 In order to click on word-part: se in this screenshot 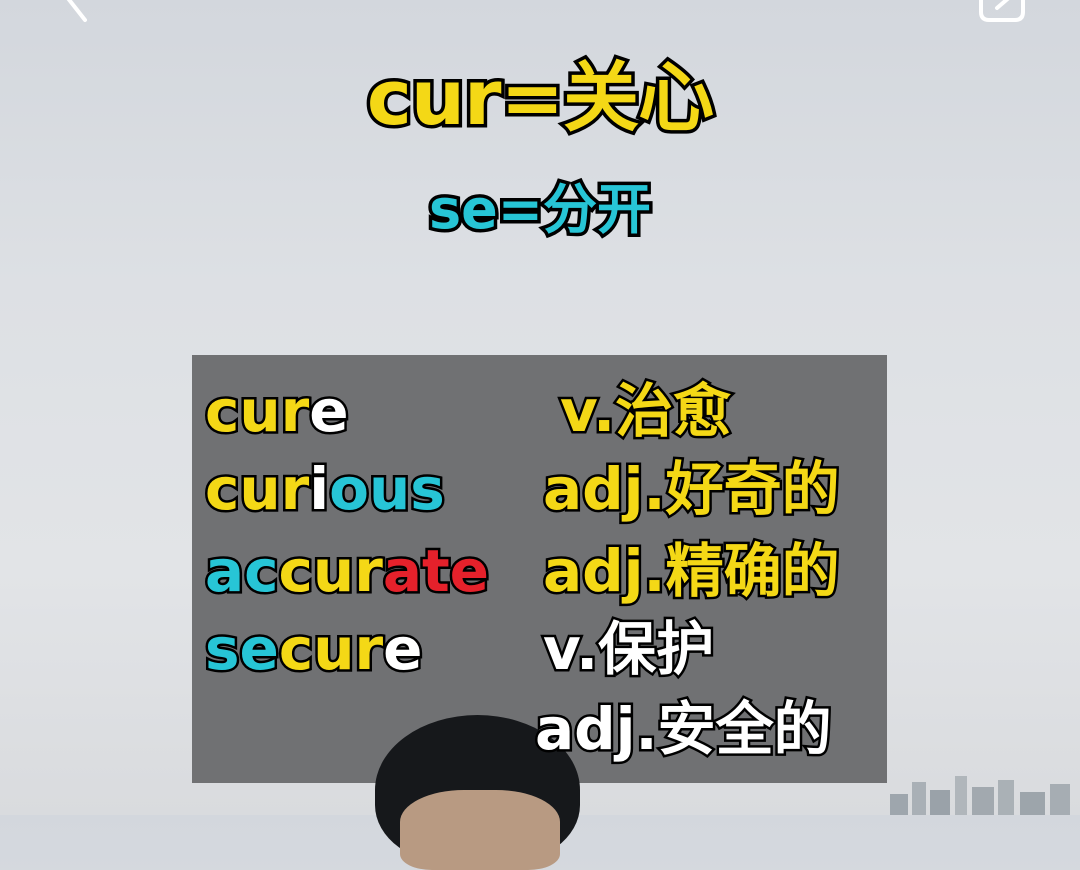, I will do `click(242, 649)`.